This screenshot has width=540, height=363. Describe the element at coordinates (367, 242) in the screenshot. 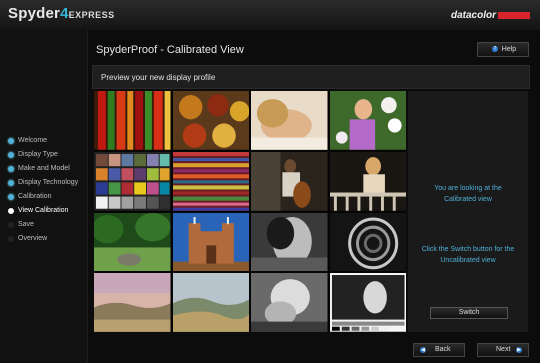

I see `tile-spiral-staircase` at that location.